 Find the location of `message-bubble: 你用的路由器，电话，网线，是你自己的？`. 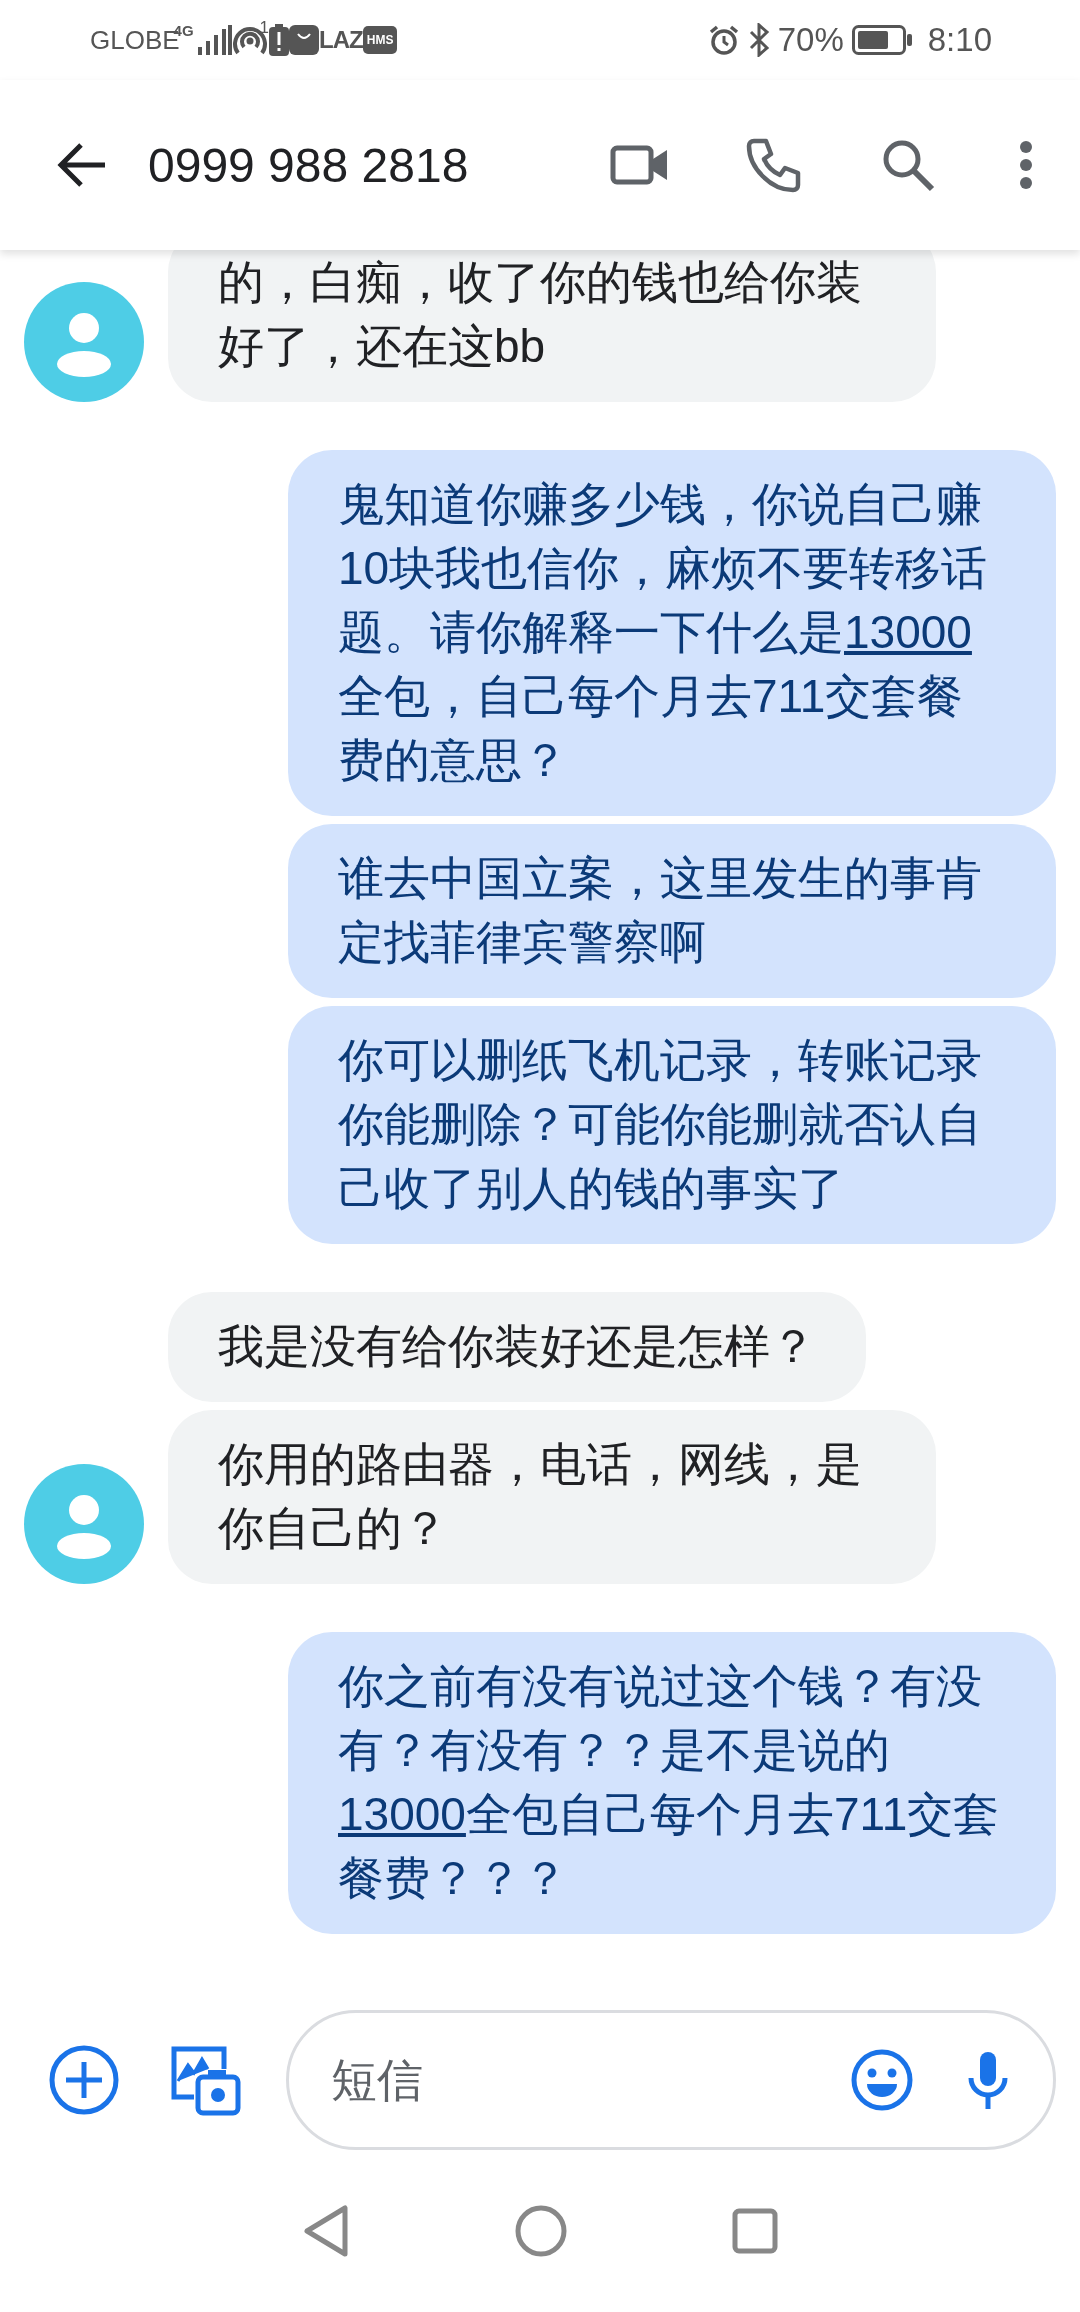

message-bubble: 你用的路由器，电话，网线，是你自己的？ is located at coordinates (552, 1497).